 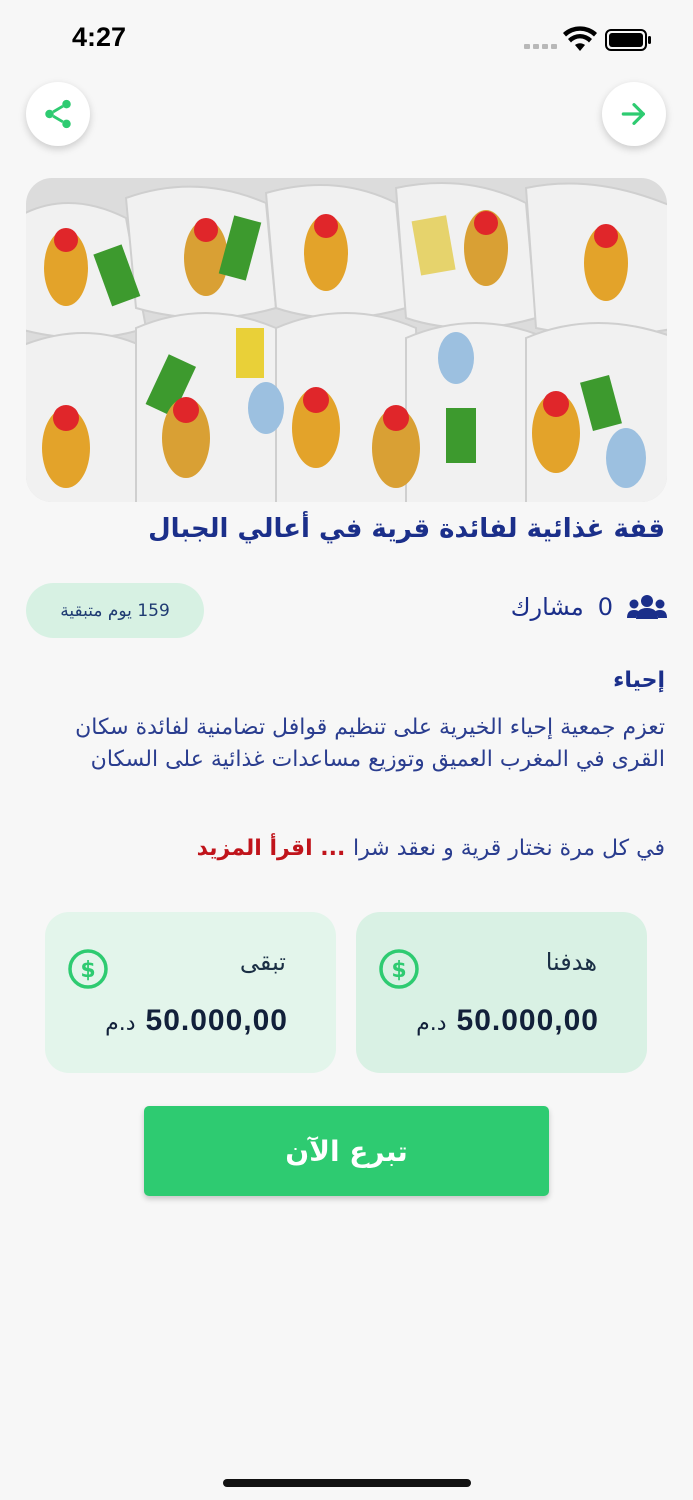 I want to click on participants-count: 0, so click(x=605, y=607).